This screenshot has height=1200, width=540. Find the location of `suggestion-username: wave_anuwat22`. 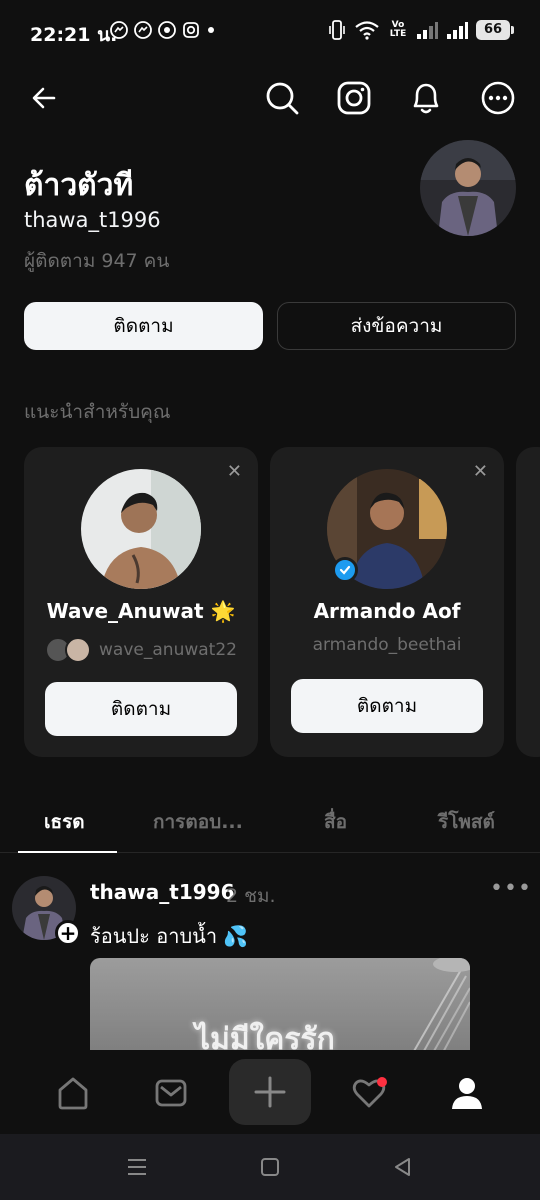

suggestion-username: wave_anuwat22 is located at coordinates (168, 650).